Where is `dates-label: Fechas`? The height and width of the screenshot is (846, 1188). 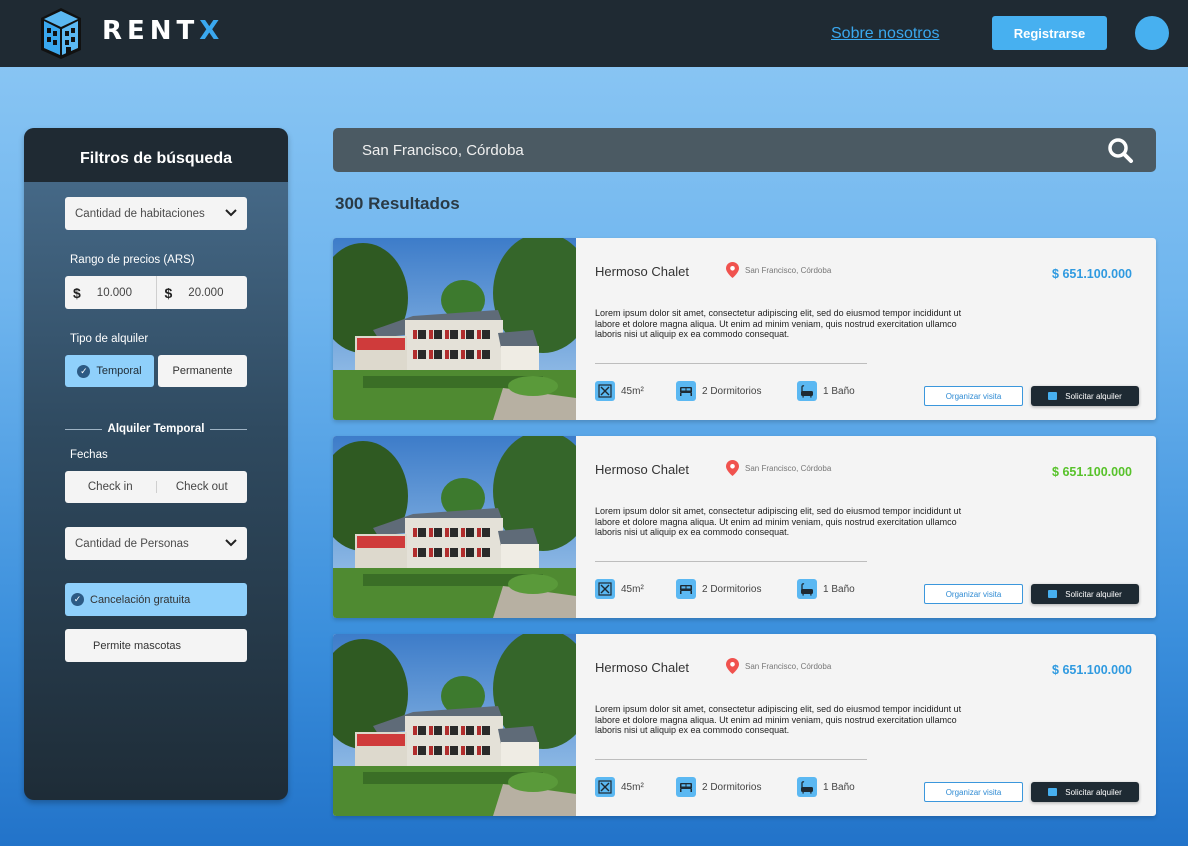 dates-label: Fechas is located at coordinates (89, 455).